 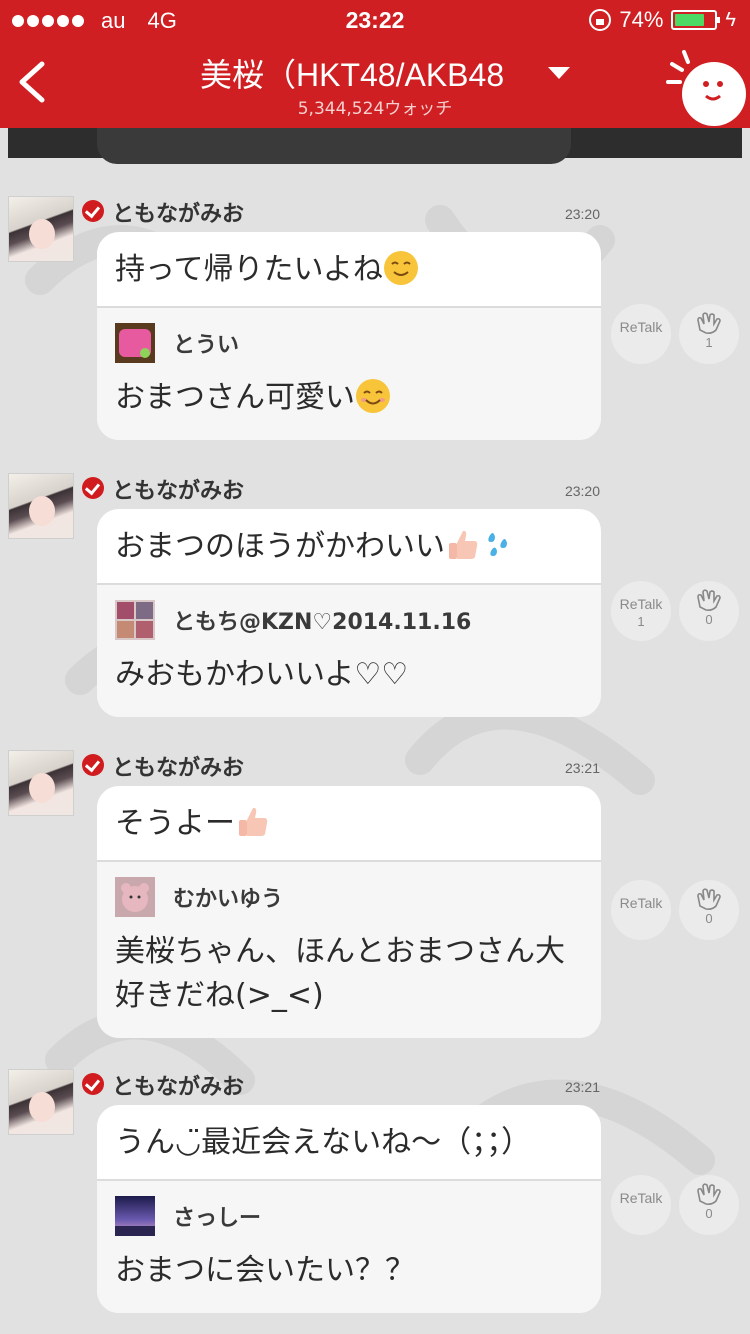 I want to click on clap-button: 1, so click(x=709, y=334).